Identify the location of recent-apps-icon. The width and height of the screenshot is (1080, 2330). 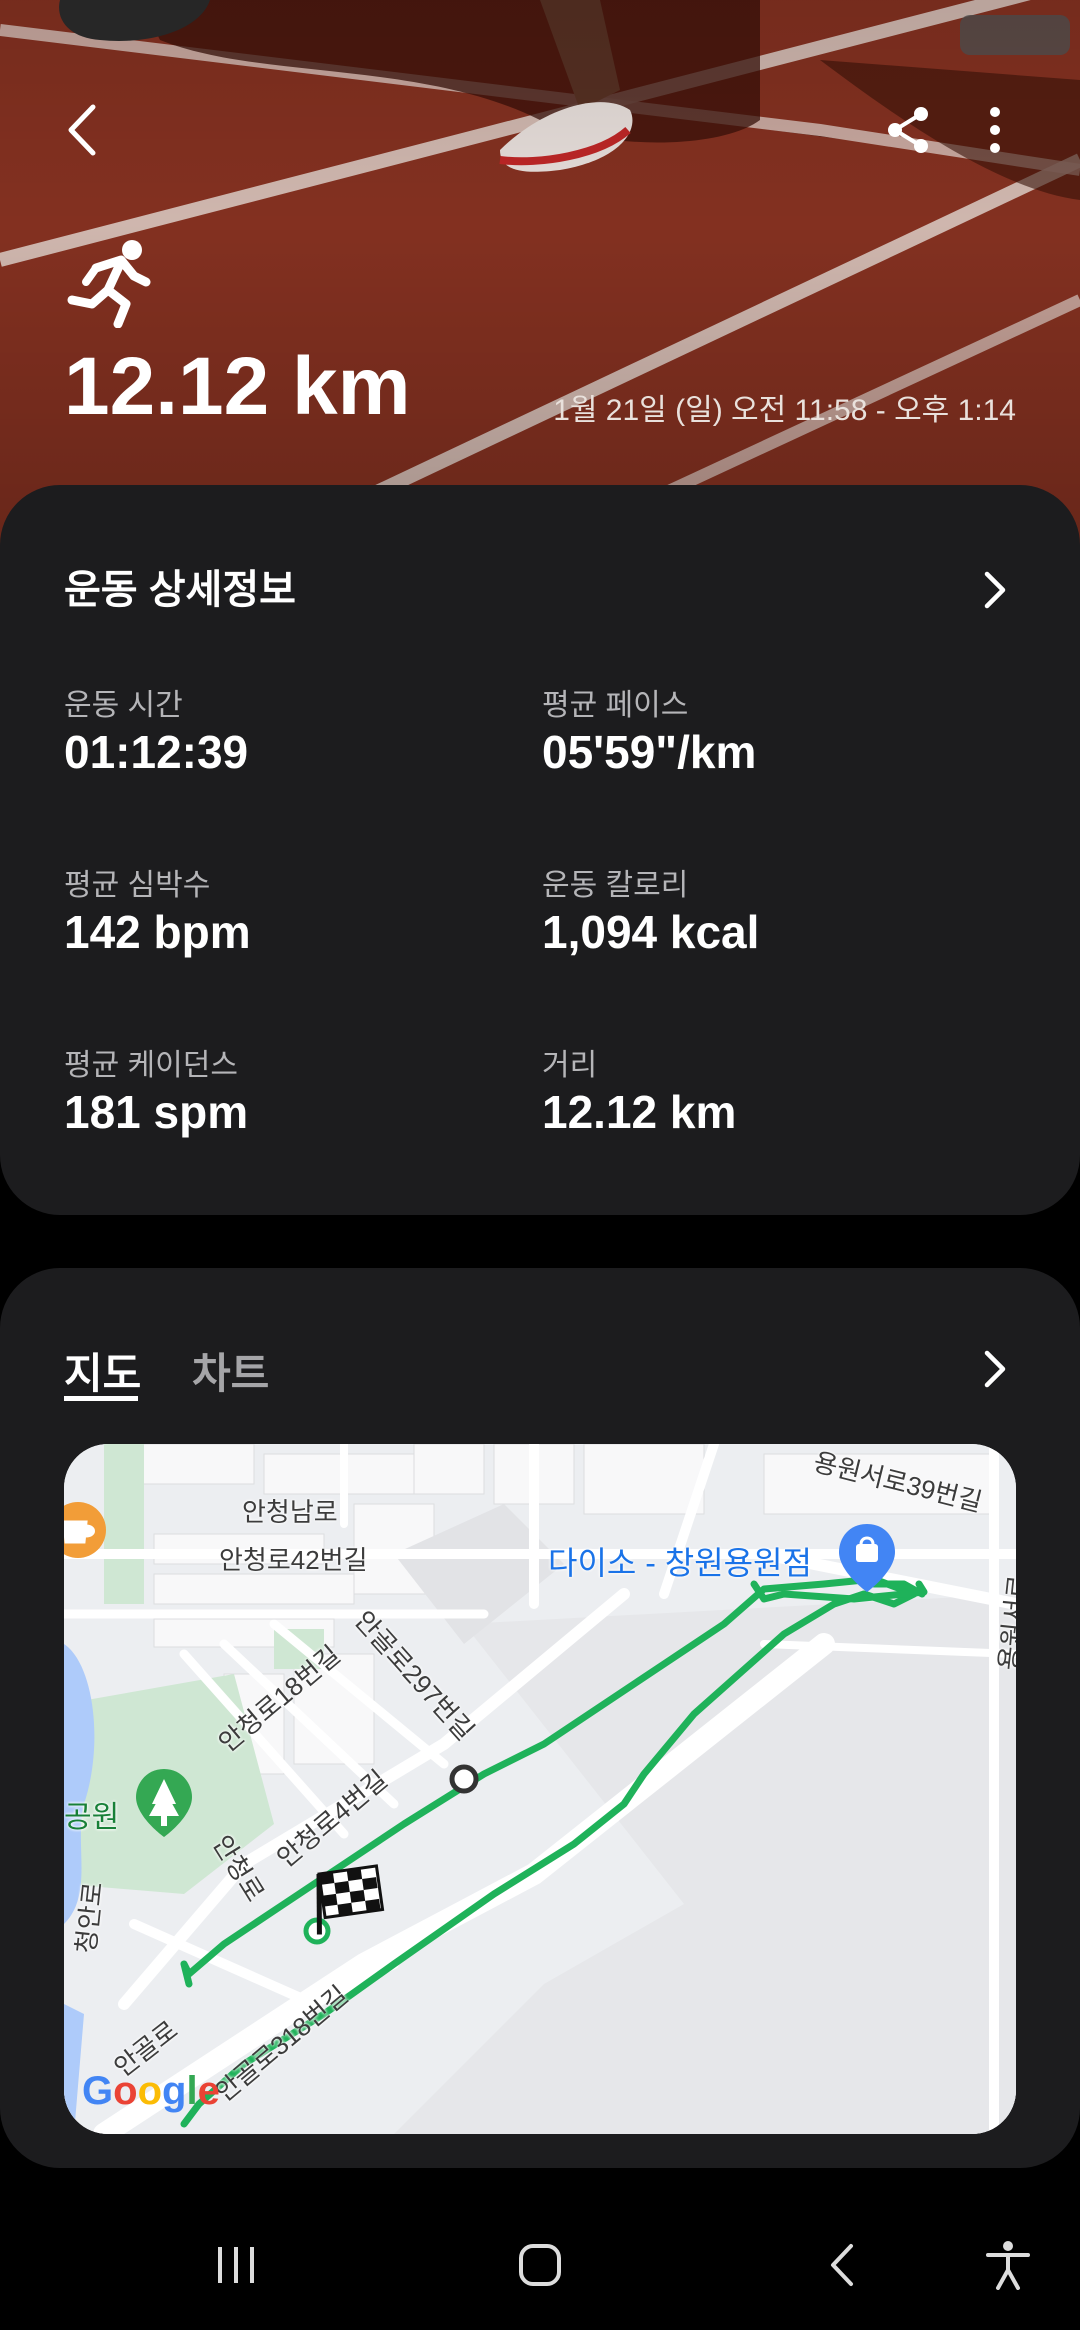
(236, 2265).